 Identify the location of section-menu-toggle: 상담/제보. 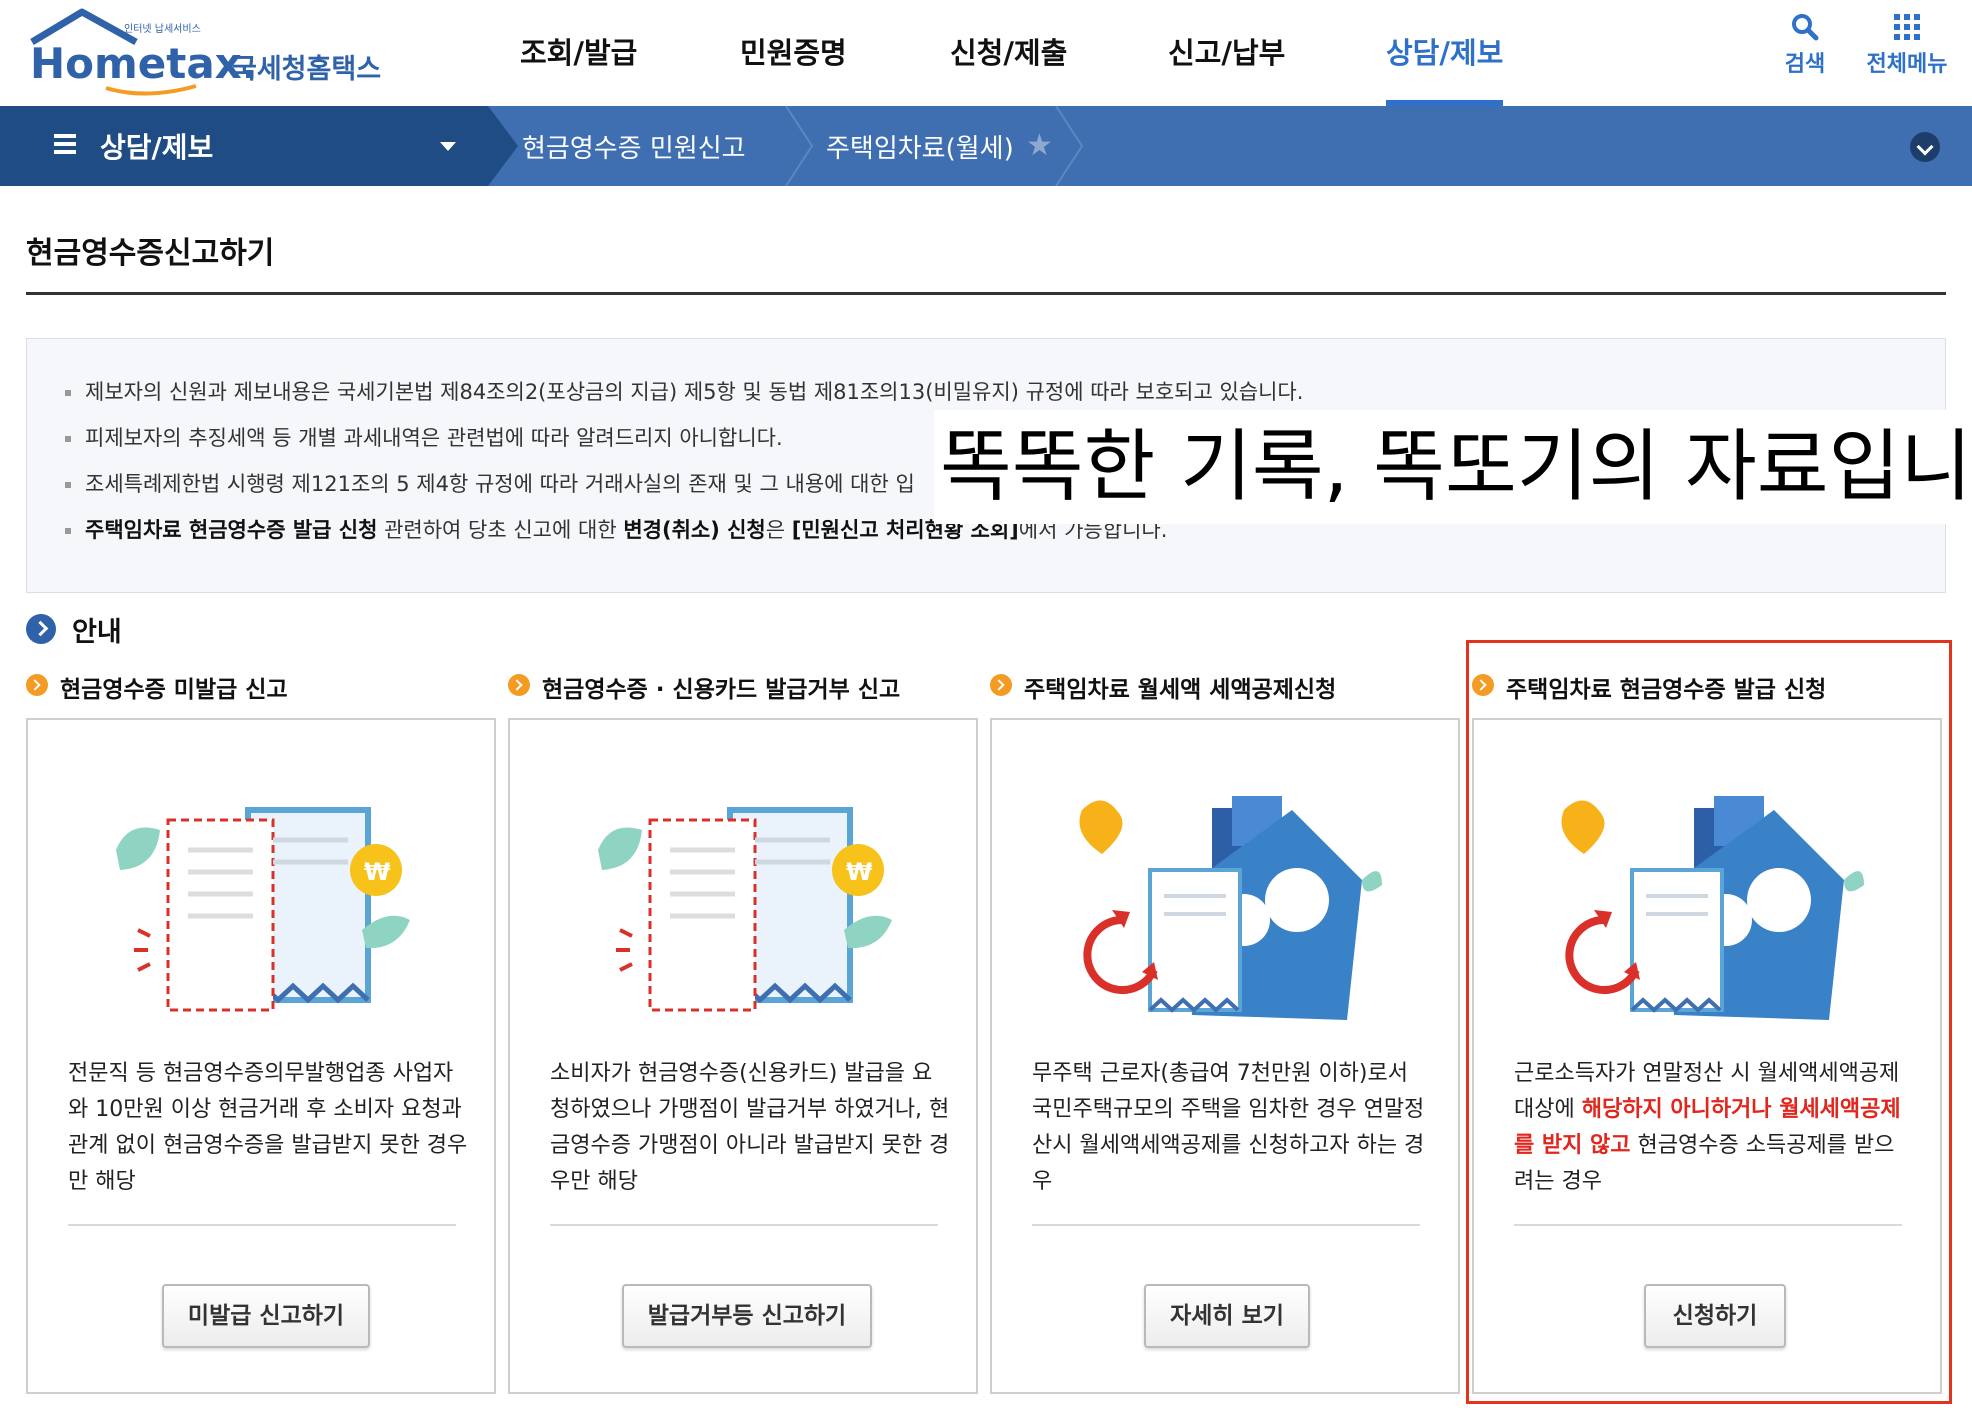
(244, 146).